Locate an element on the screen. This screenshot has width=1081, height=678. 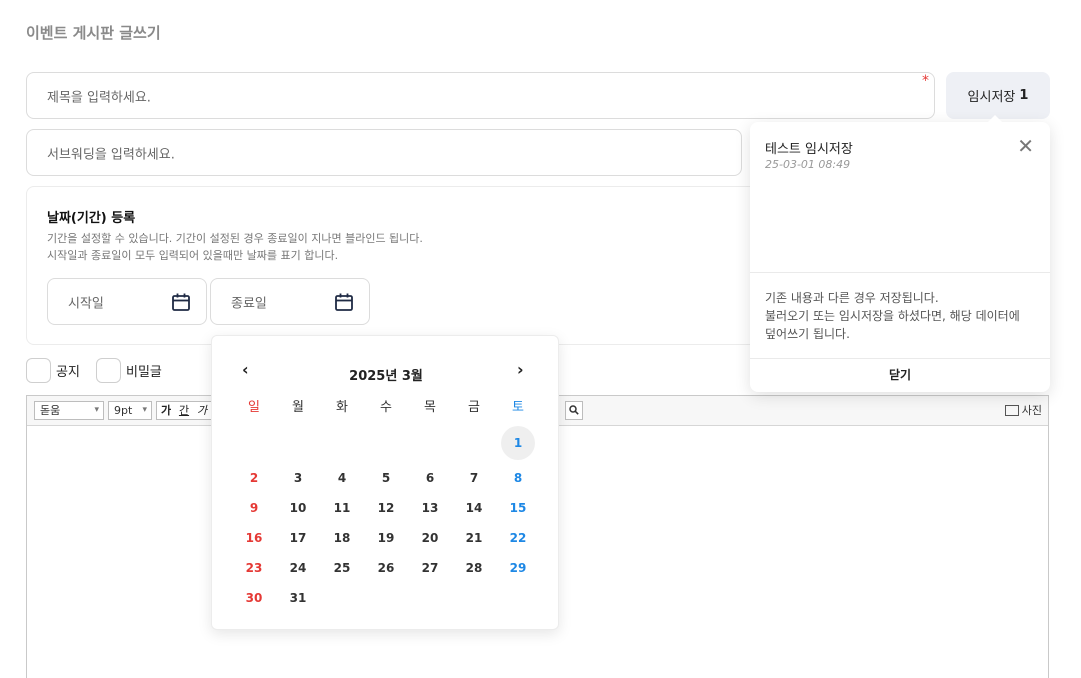
weekday-header: 수 is located at coordinates (386, 407).